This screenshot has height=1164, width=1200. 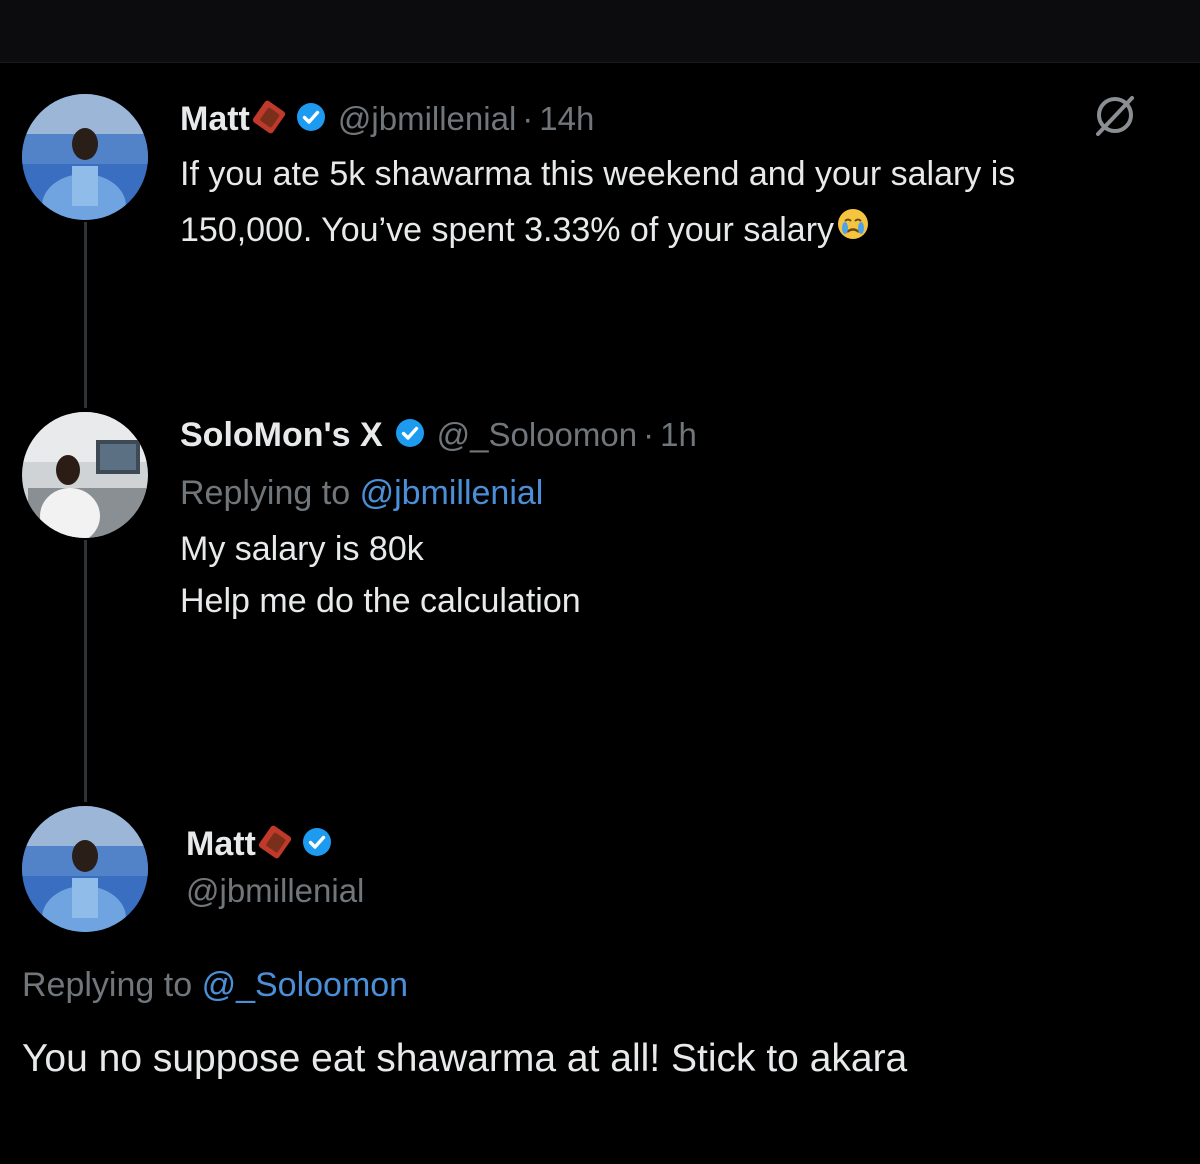 I want to click on handle: @_Soloomon, so click(x=537, y=435).